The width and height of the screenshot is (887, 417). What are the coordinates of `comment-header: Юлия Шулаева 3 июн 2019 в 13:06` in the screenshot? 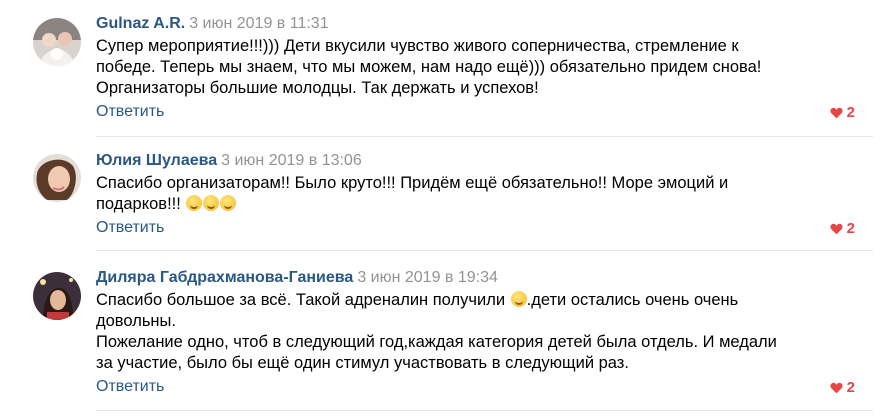 It's located at (481, 161).